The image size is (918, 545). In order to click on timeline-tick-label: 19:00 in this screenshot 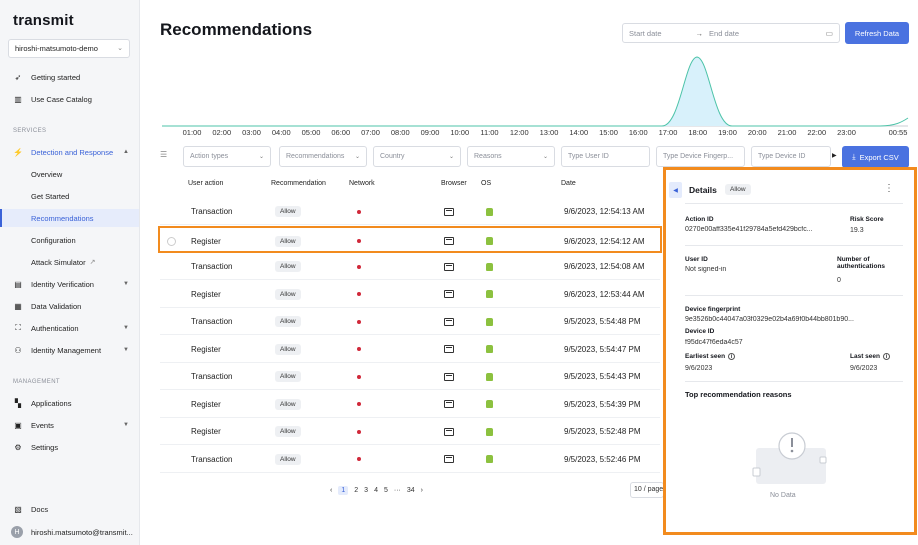, I will do `click(727, 132)`.